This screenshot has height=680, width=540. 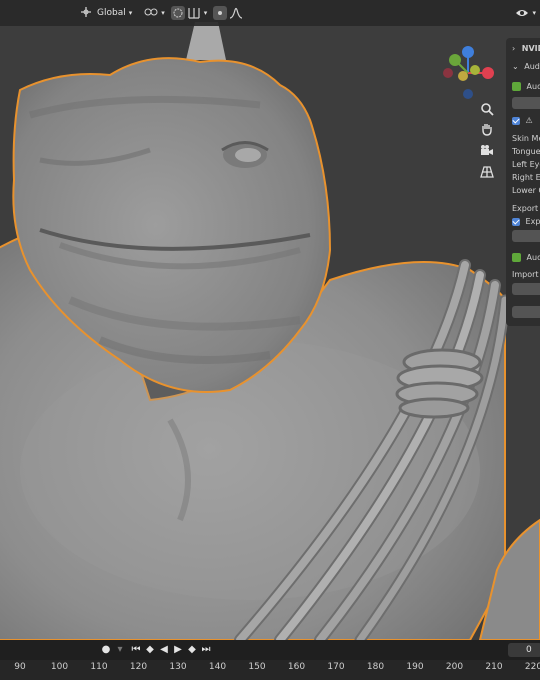 What do you see at coordinates (526, 289) in the screenshot?
I see `import-field` at bounding box center [526, 289].